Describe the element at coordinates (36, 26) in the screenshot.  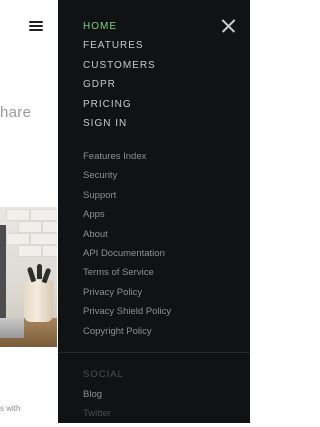
I see `hamburger-icon` at that location.